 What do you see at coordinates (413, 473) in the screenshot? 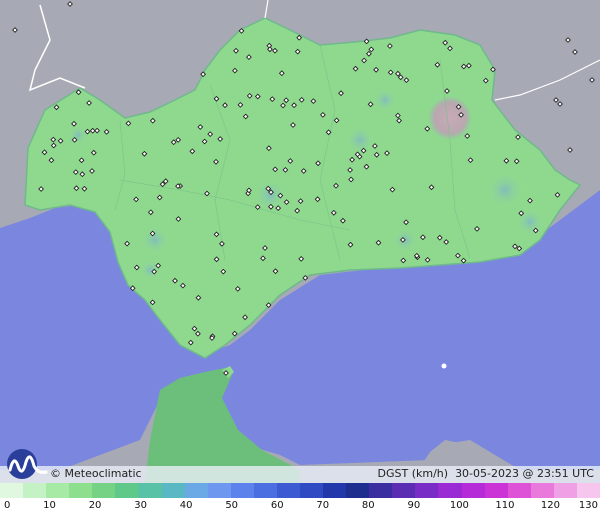
I see `variable-name: DGST (km/h)` at bounding box center [413, 473].